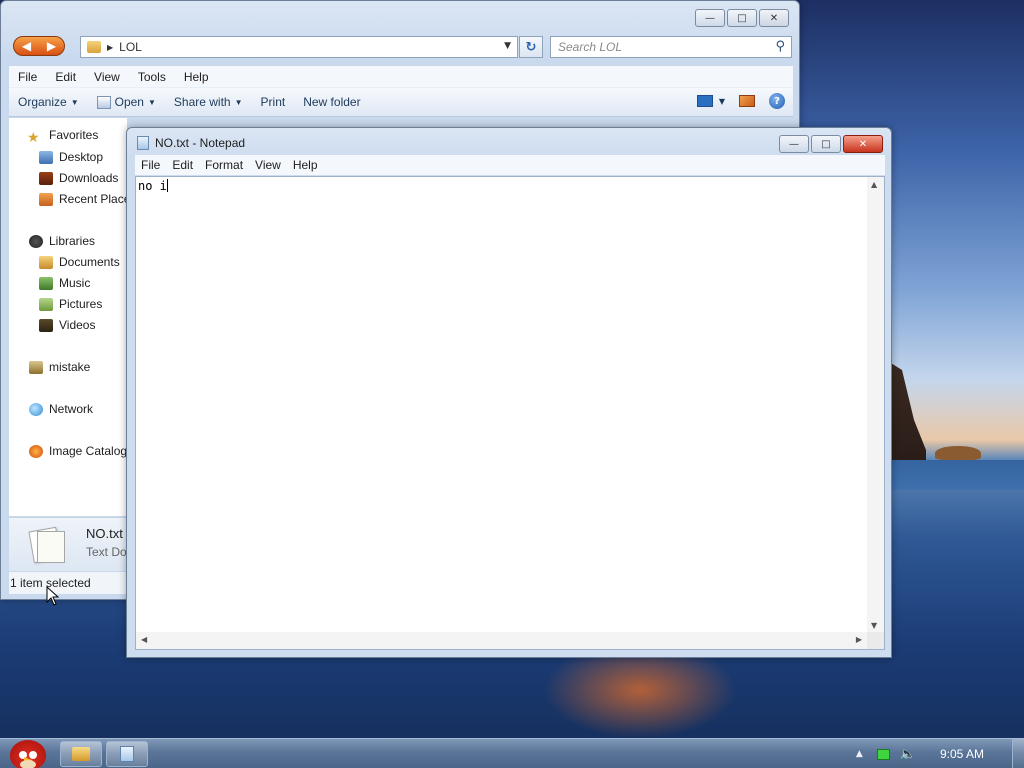 Image resolution: width=1024 pixels, height=768 pixels. Describe the element at coordinates (747, 101) in the screenshot. I see `preview-pane-icon` at that location.